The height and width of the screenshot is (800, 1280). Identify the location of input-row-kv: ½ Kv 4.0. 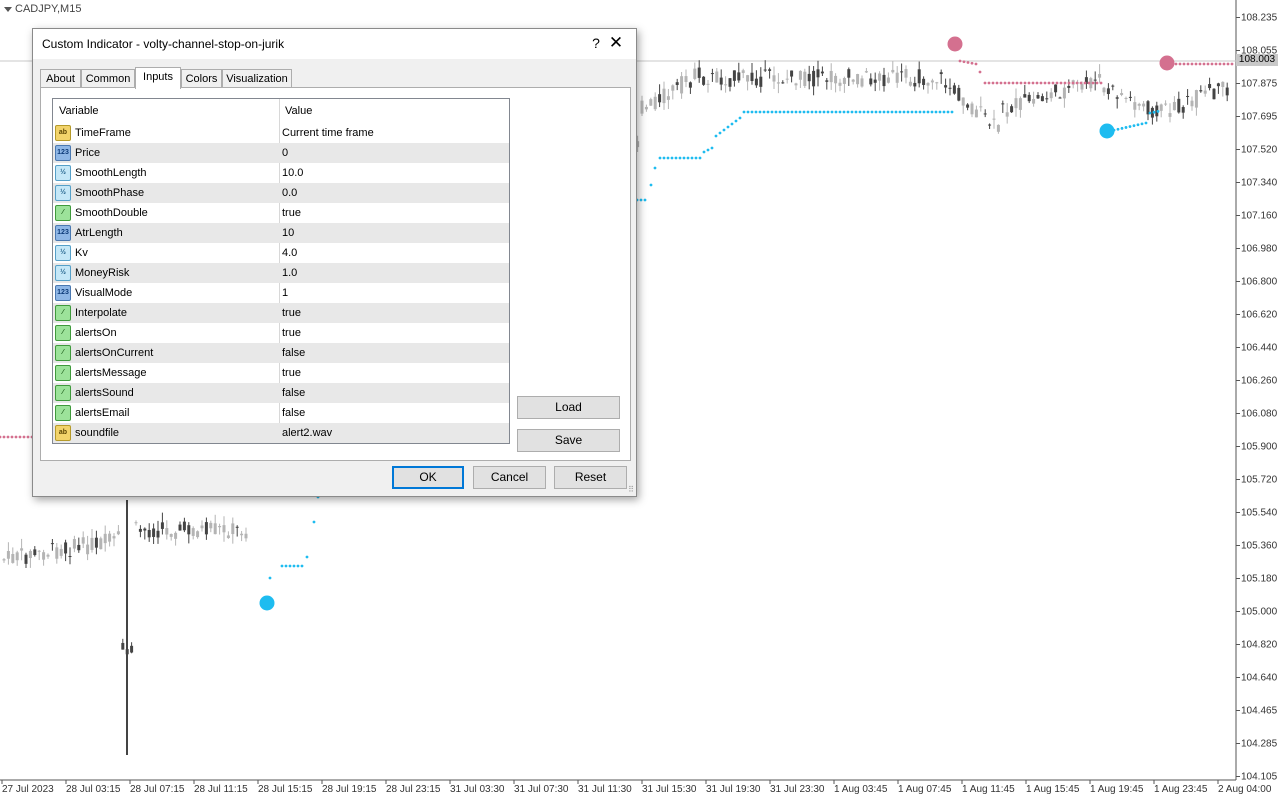
(281, 253).